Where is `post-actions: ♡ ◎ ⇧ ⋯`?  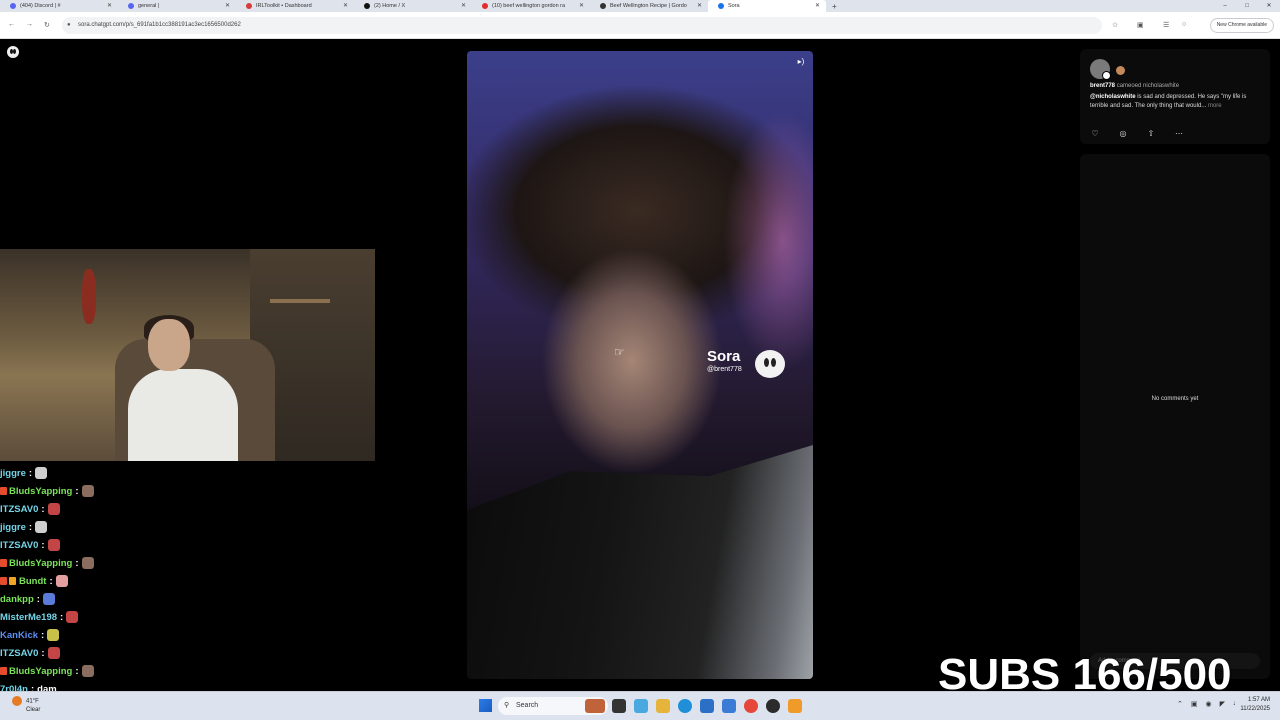
post-actions: ♡ ◎ ⇧ ⋯ is located at coordinates (1137, 133).